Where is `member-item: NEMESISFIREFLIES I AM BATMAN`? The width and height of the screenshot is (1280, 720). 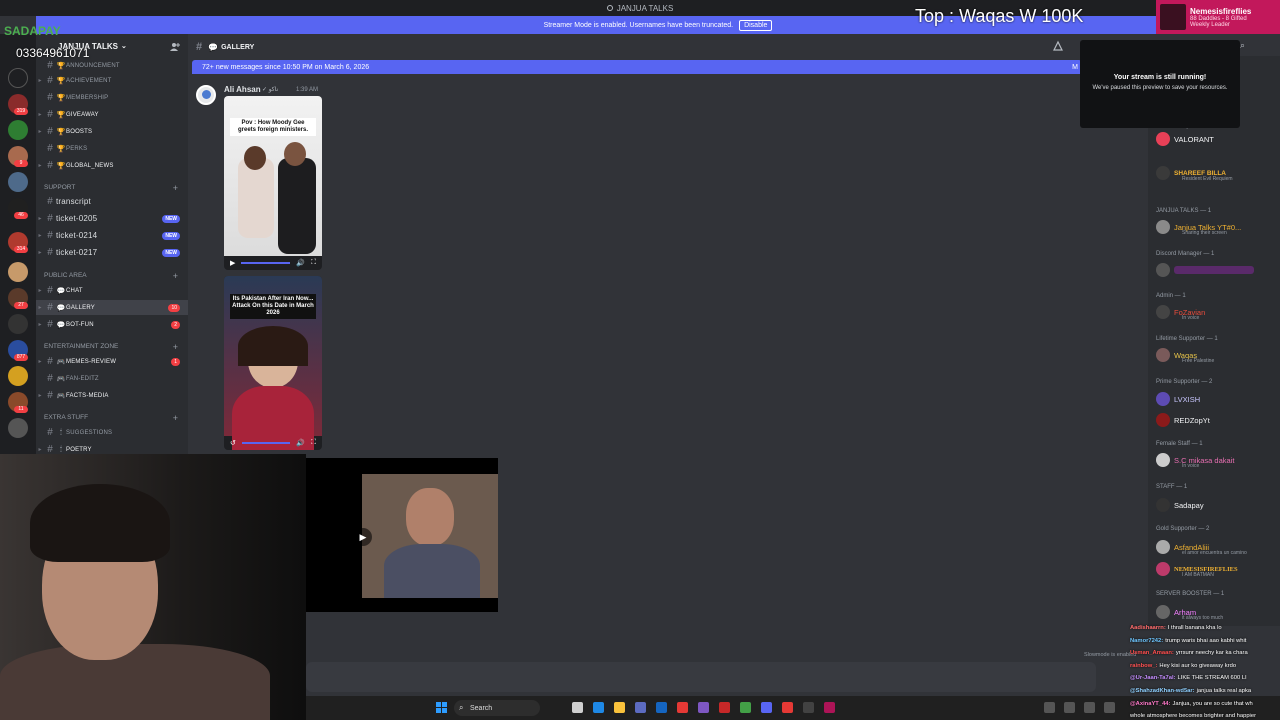 member-item: NEMESISFIREFLIES I AM BATMAN is located at coordinates (1218, 569).